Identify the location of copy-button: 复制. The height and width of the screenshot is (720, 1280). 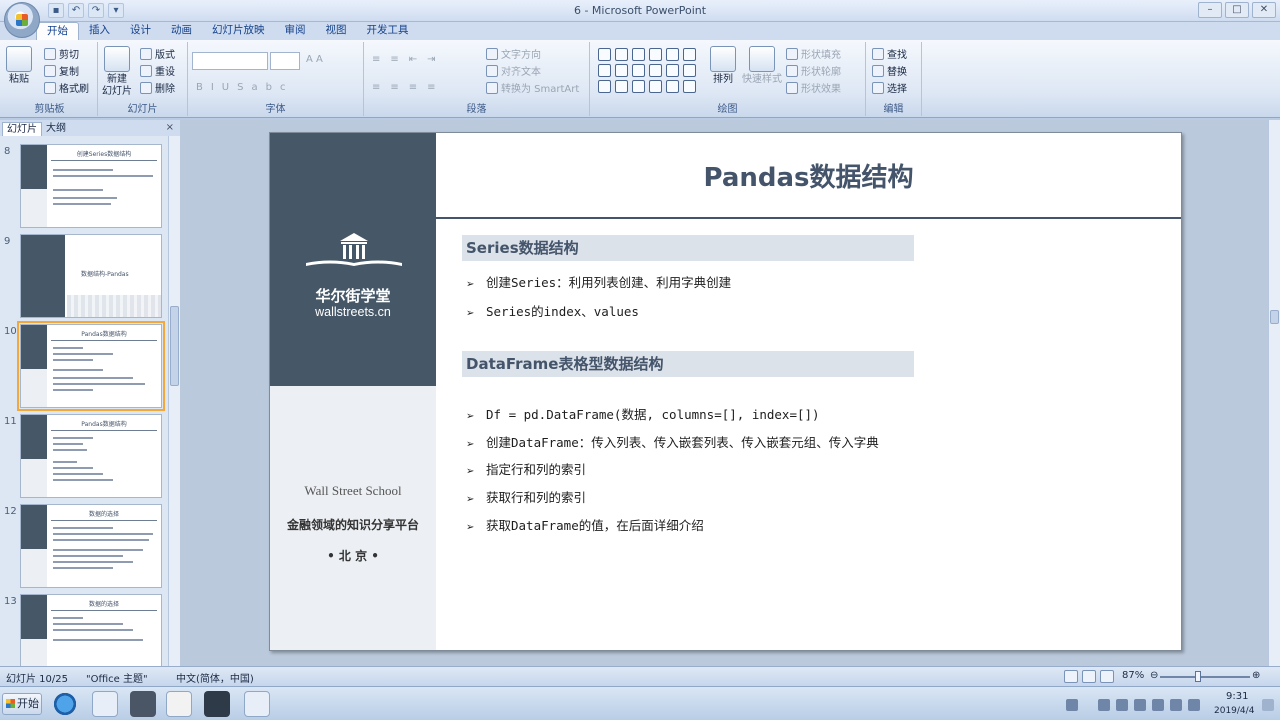
(61, 70).